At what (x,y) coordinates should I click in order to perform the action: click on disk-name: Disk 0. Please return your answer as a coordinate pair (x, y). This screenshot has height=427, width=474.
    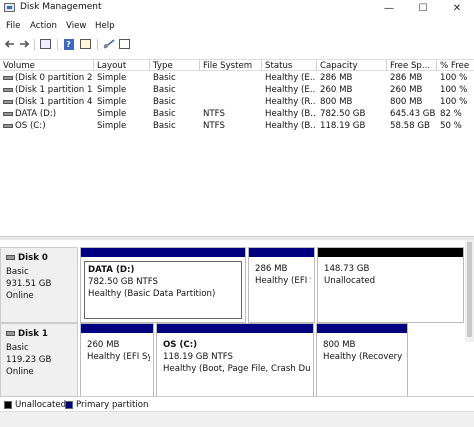
    Looking at the image, I should click on (33, 258).